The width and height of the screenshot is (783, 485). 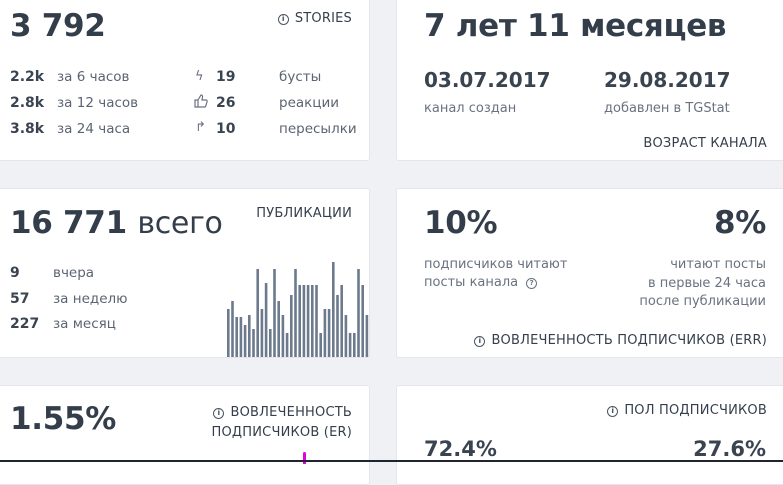 I want to click on channel-age-value: 7 лет 11 месяцев, so click(x=575, y=26).